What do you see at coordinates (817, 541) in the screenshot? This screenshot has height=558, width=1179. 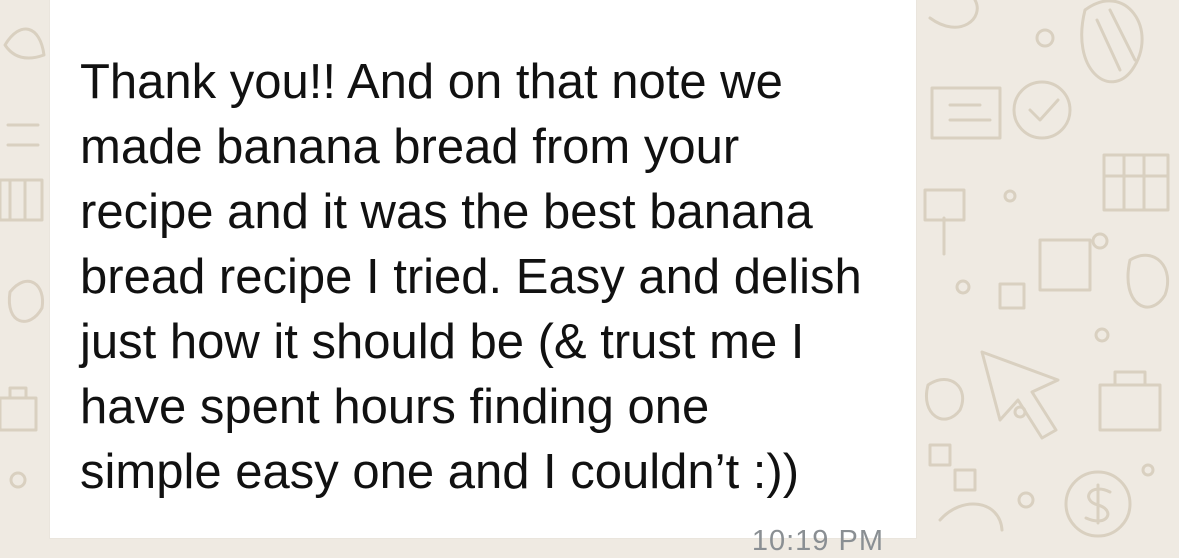 I see `message-timestamp: 10:19 PM` at bounding box center [817, 541].